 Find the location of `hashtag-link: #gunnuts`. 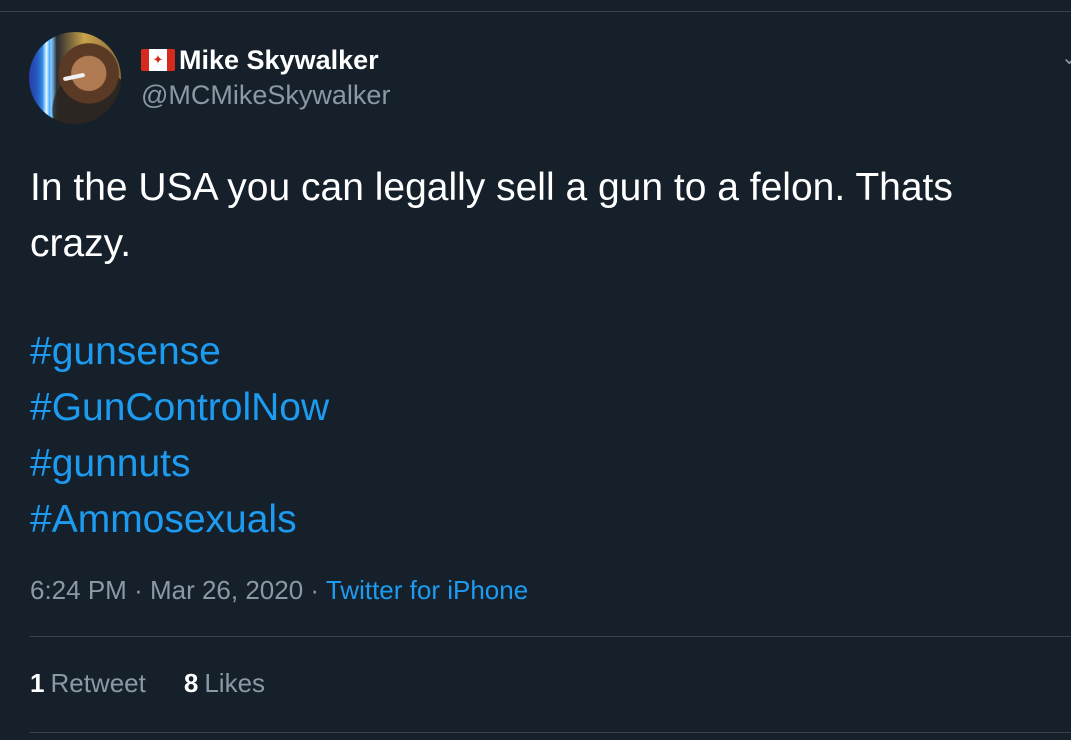

hashtag-link: #gunnuts is located at coordinates (179, 464).